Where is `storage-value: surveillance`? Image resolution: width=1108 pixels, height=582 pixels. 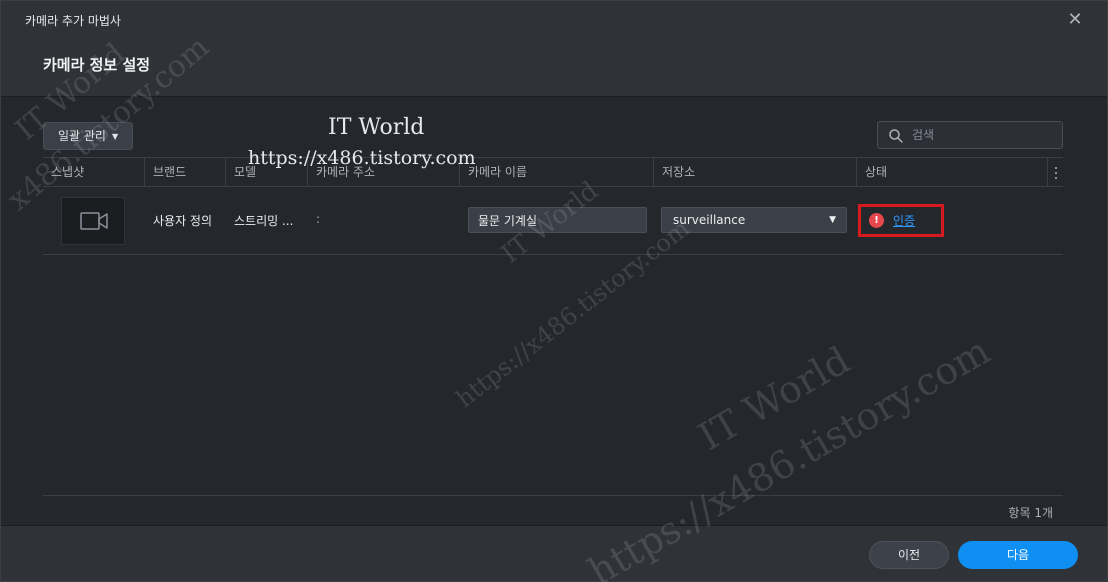 storage-value: surveillance is located at coordinates (709, 220).